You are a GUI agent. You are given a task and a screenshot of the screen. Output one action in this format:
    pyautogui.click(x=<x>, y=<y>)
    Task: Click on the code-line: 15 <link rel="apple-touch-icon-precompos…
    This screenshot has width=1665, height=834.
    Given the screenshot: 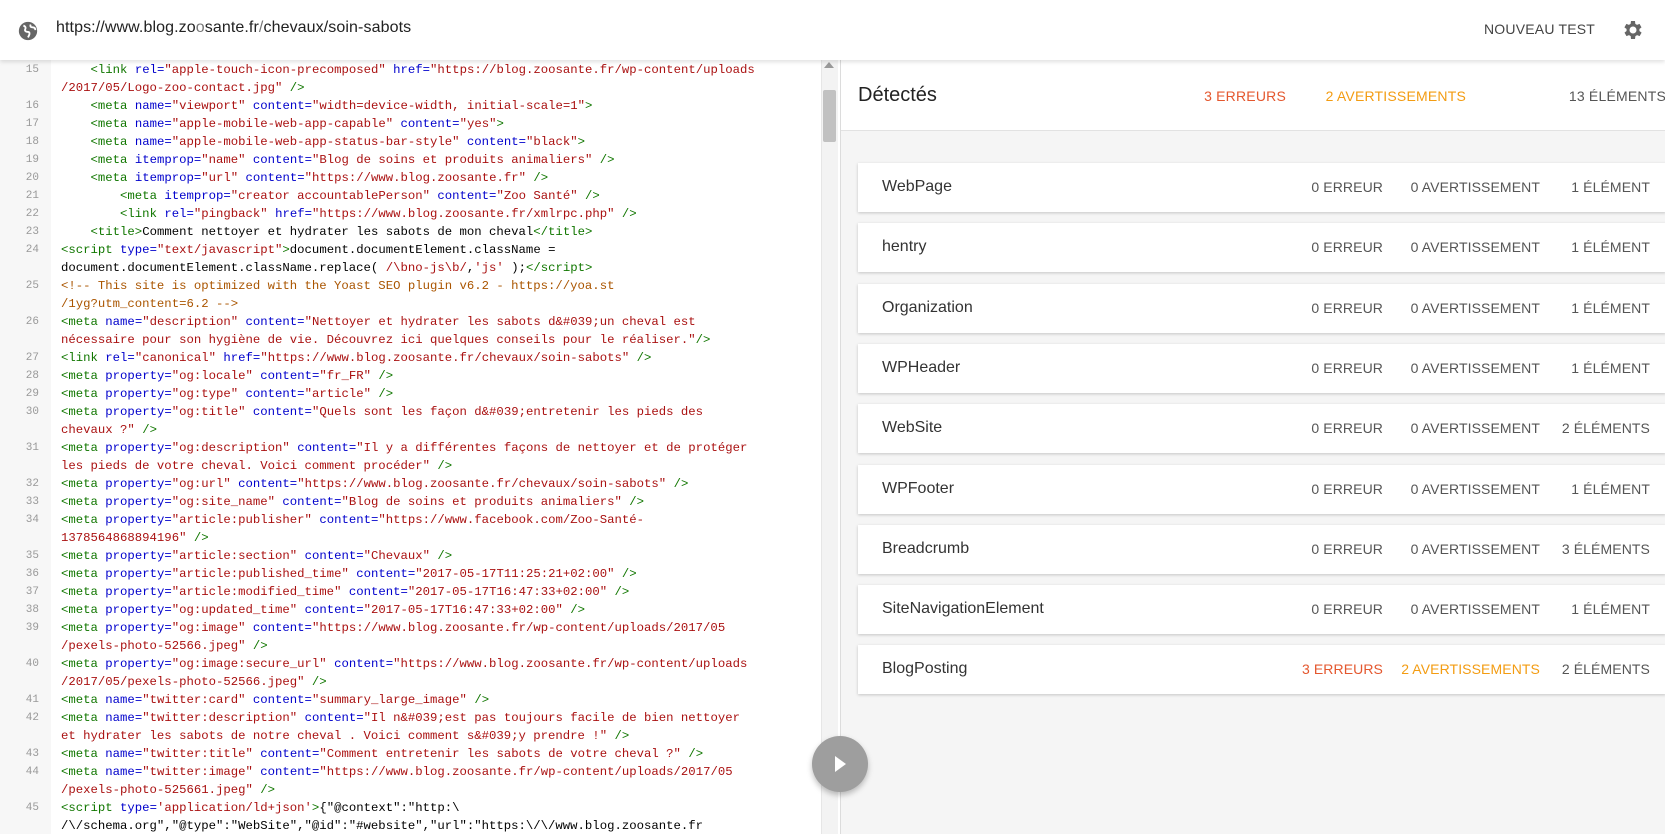 What is the action you would take?
    pyautogui.click(x=410, y=70)
    